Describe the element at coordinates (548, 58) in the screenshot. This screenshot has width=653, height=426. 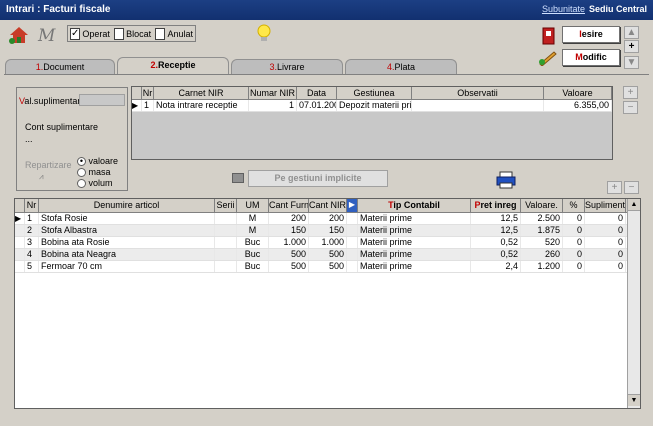
I see `edit-pencil-icon` at that location.